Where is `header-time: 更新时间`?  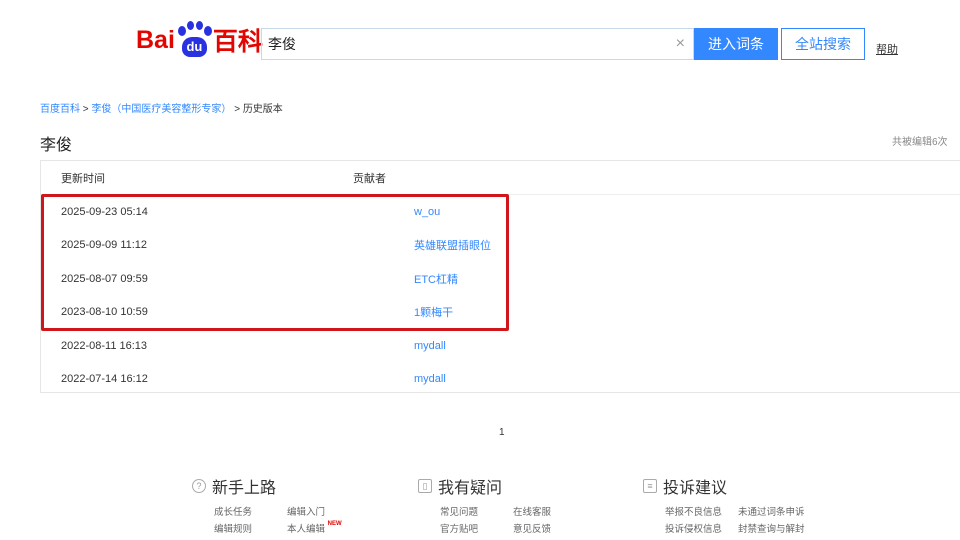
header-time: 更新时间 is located at coordinates (83, 178).